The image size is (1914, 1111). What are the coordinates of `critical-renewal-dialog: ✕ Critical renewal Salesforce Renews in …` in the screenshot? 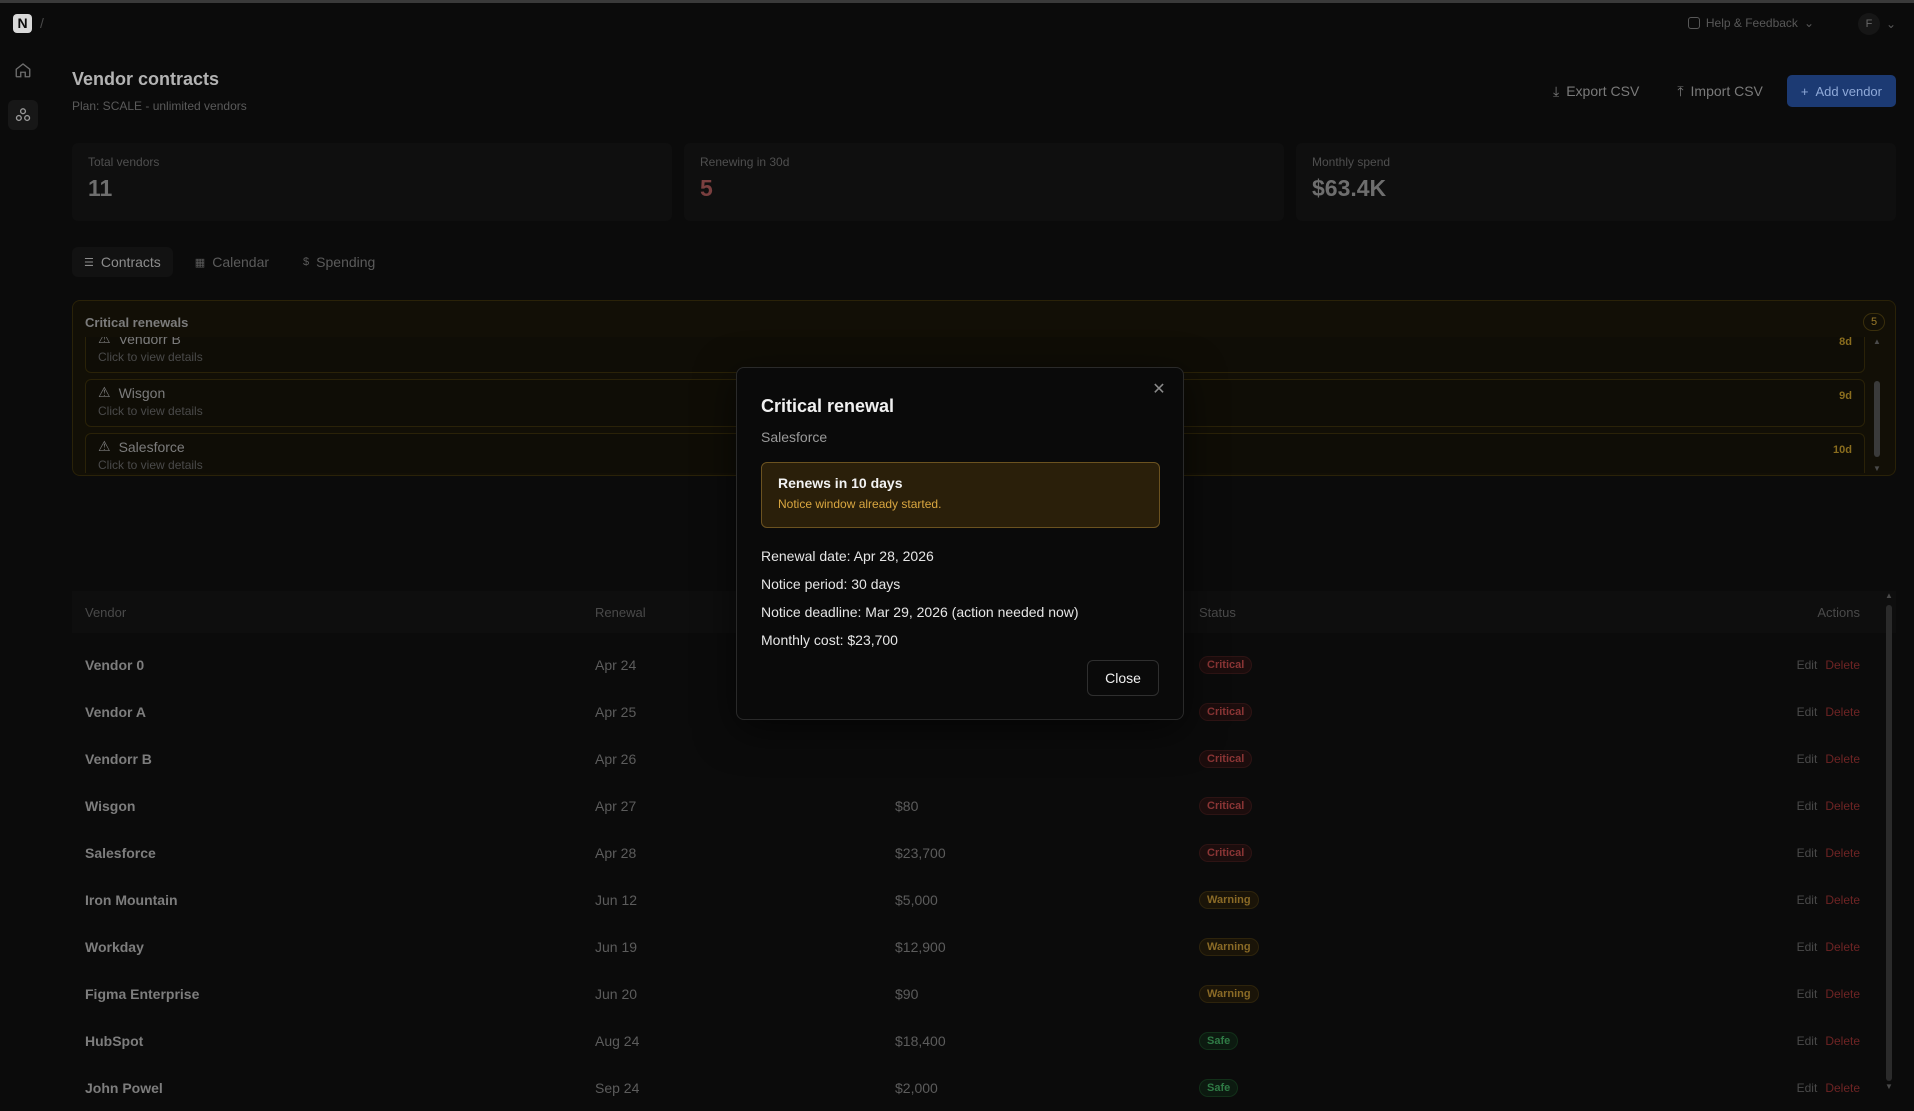 It's located at (960, 543).